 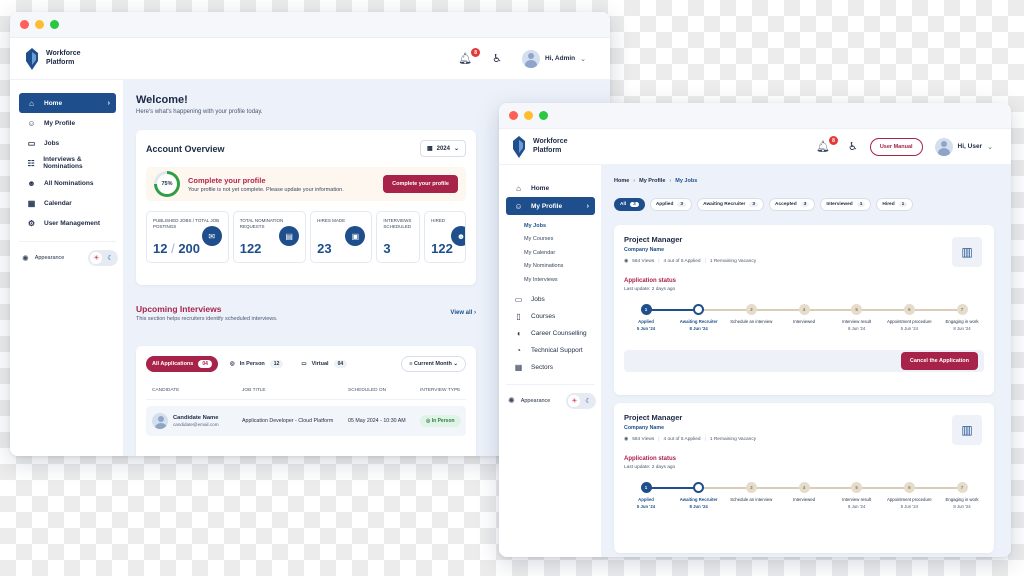 What do you see at coordinates (295, 390) in the screenshot?
I see `column-header: Job Title` at bounding box center [295, 390].